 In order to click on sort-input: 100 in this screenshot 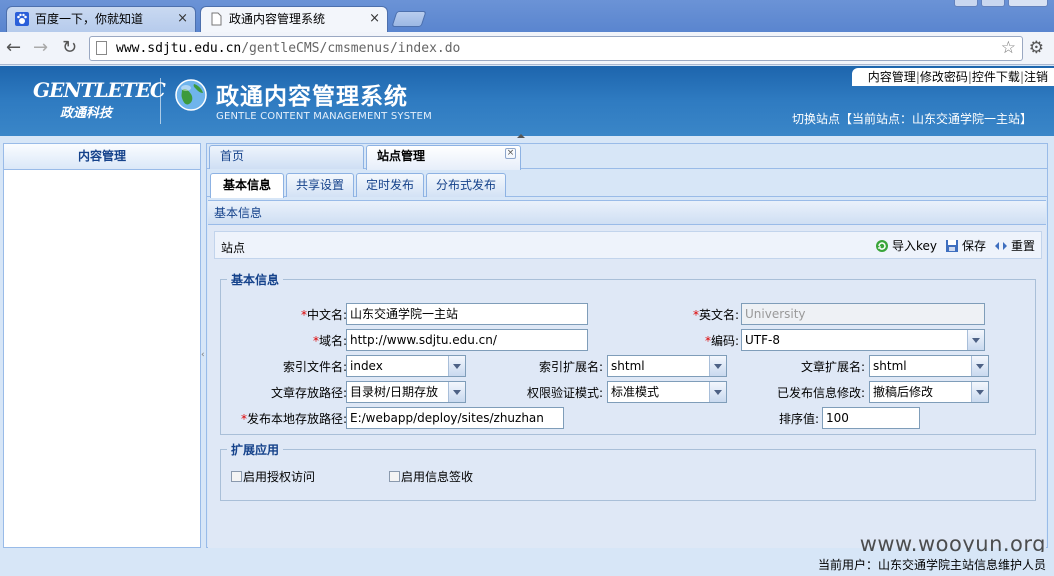, I will do `click(871, 418)`.